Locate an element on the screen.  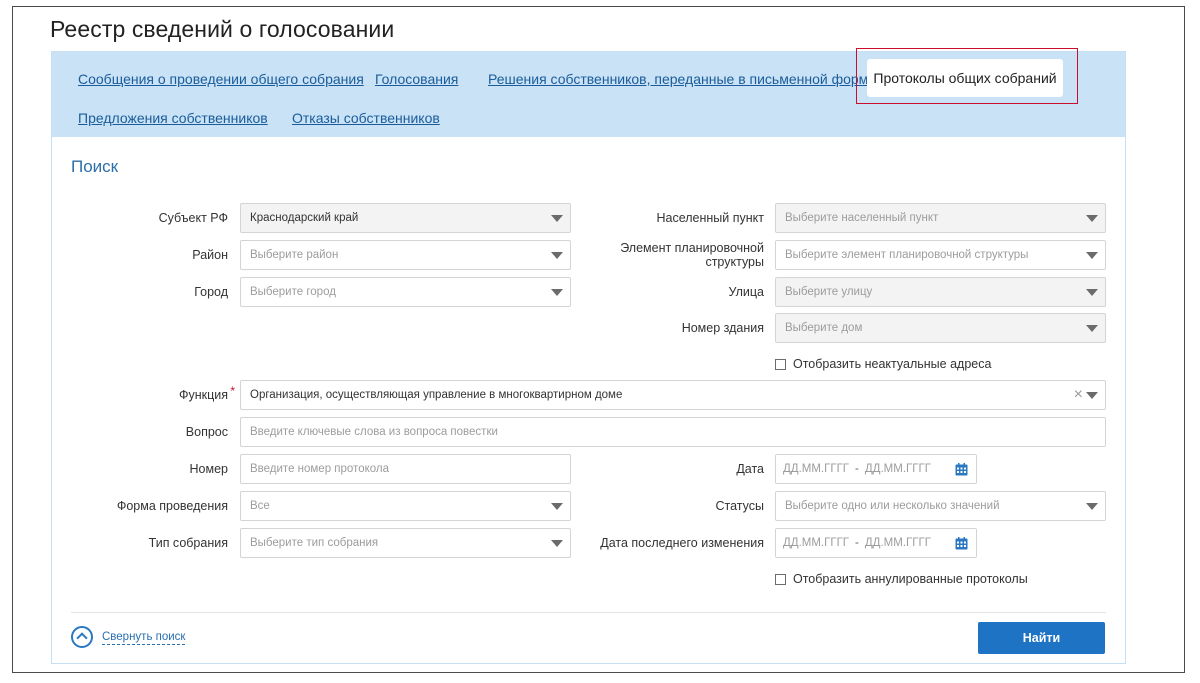
planning-element-label: Элемент планировочной структуры is located at coordinates (678, 255).